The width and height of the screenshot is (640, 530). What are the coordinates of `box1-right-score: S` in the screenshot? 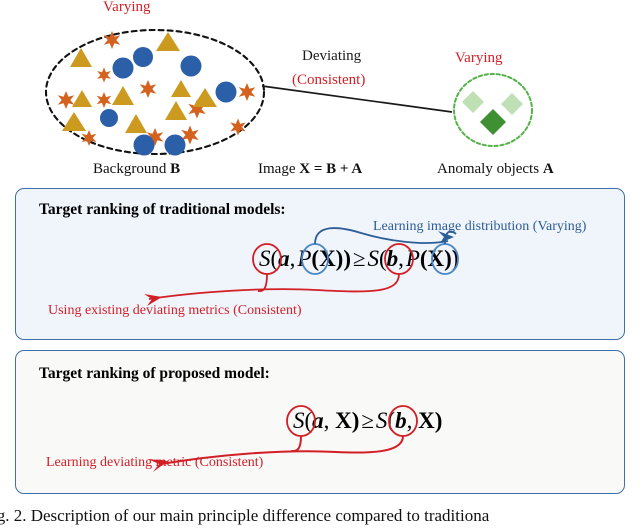 It's located at (373, 258).